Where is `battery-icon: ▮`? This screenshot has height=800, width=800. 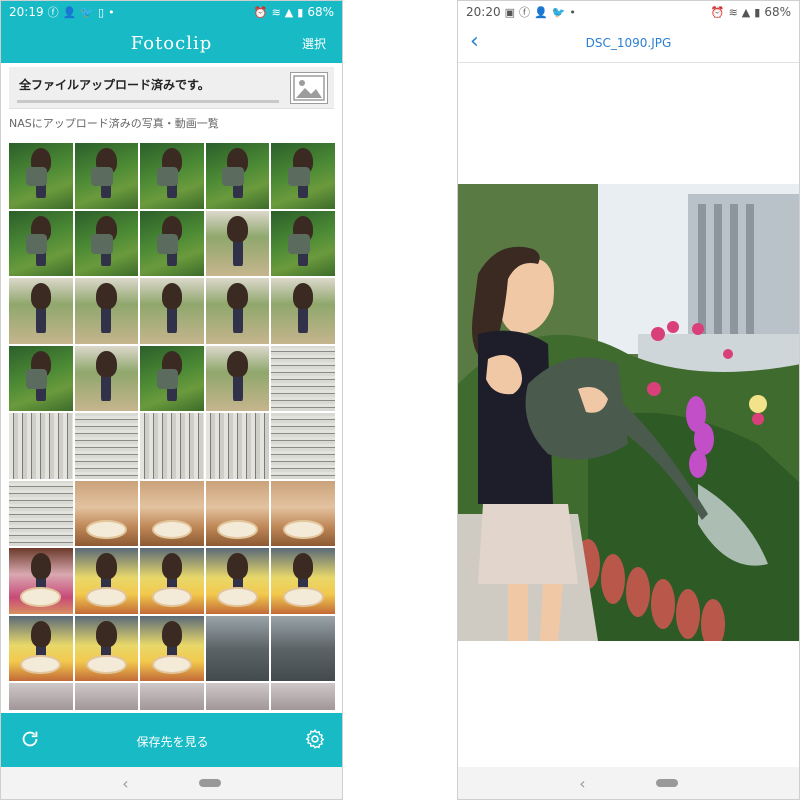 battery-icon: ▮ is located at coordinates (300, 12).